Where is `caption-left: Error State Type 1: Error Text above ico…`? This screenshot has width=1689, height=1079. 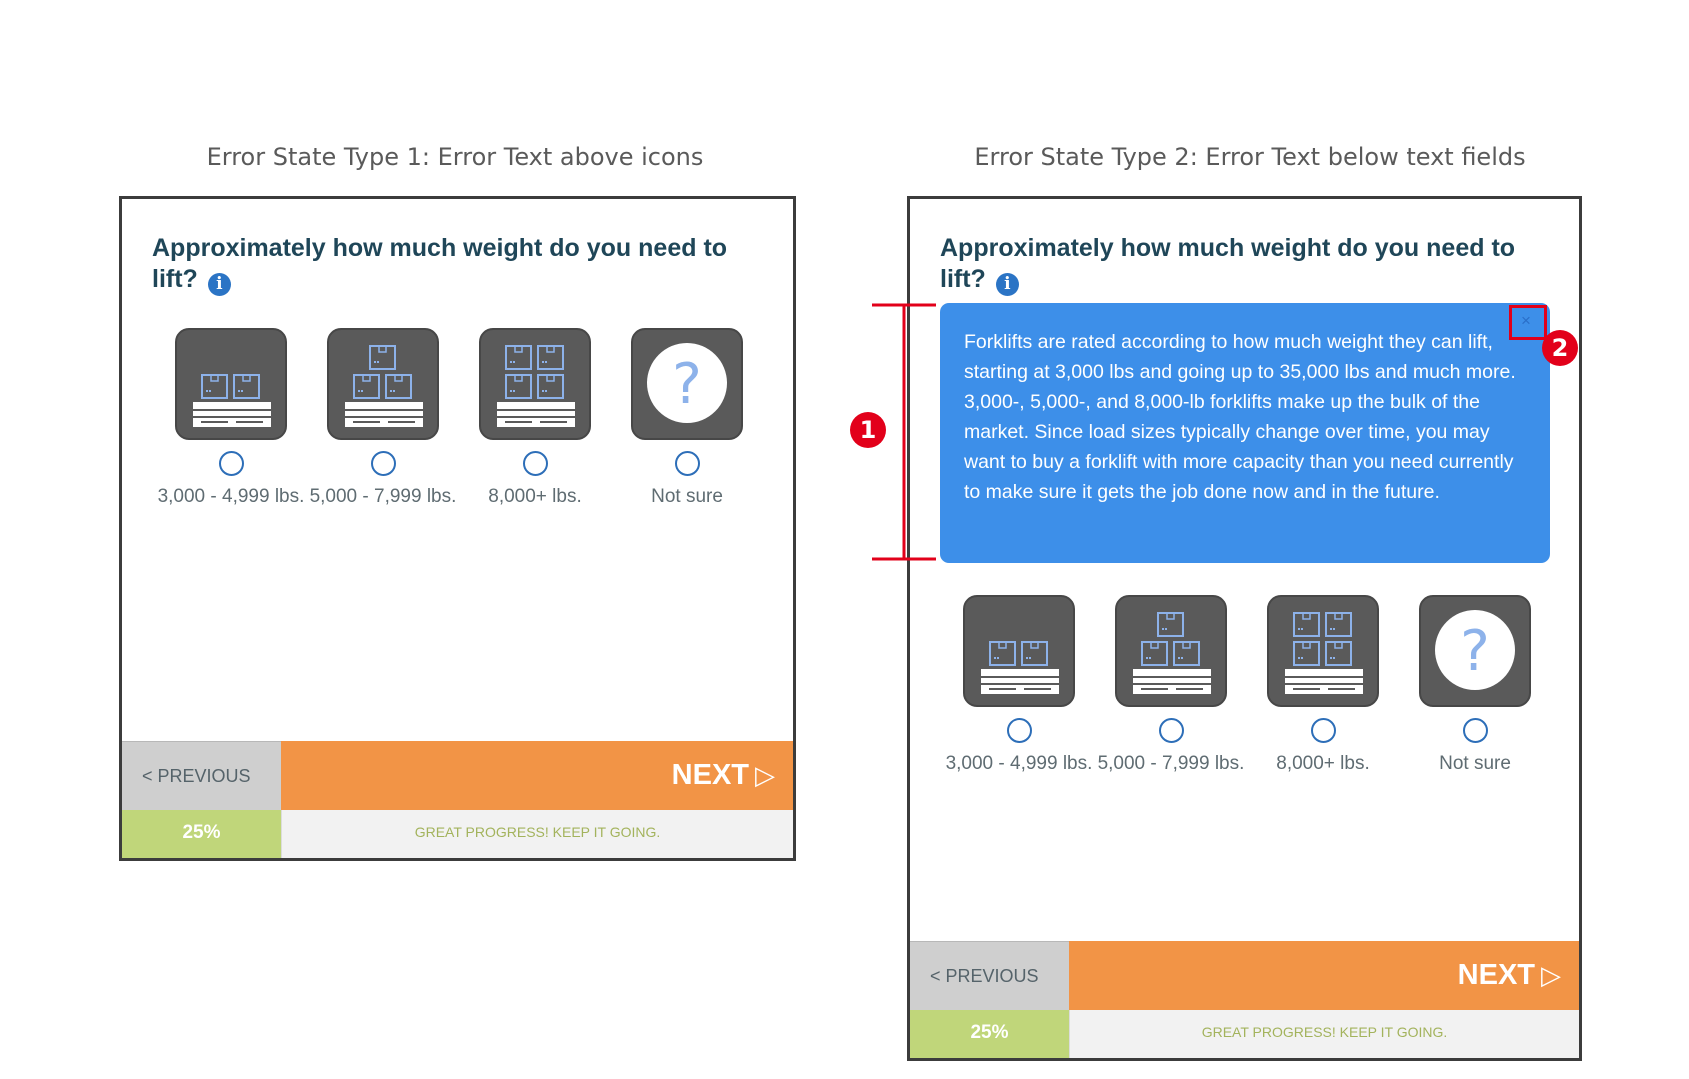 caption-left: Error State Type 1: Error Text above ico… is located at coordinates (455, 157).